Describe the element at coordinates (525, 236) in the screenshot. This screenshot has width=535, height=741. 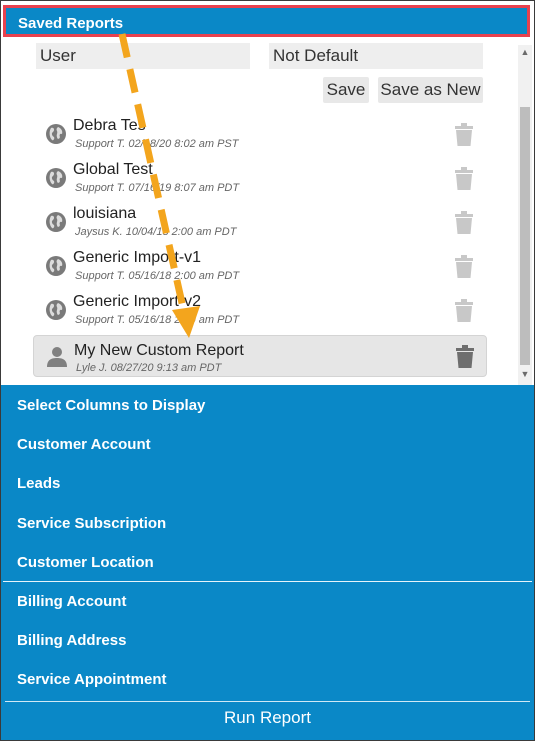
I see `scrollbar-thumb` at that location.